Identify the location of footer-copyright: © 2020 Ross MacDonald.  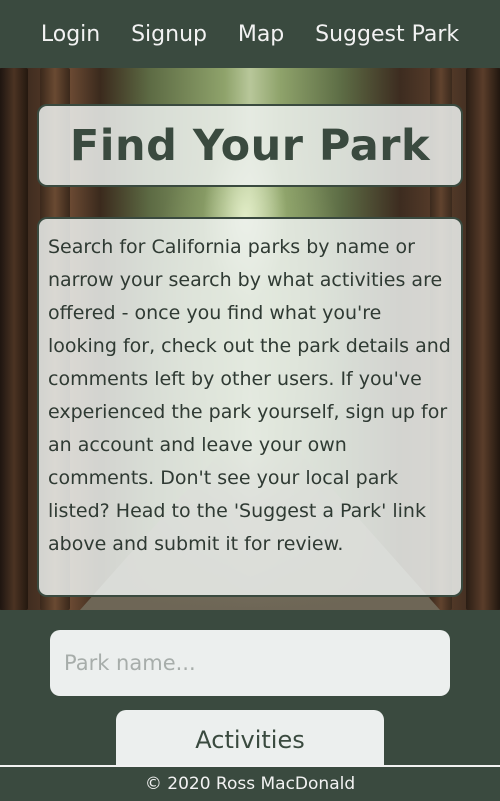
(250, 784).